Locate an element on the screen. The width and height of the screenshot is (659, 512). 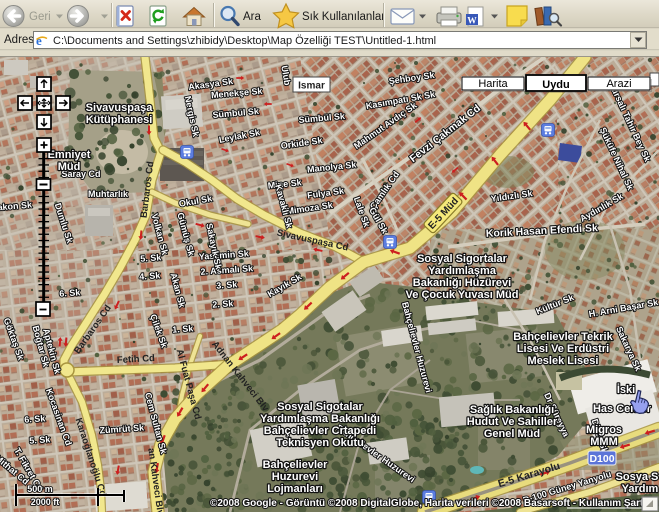
svg-text: Bahçelievler Tekrik is located at coordinates (563, 337).